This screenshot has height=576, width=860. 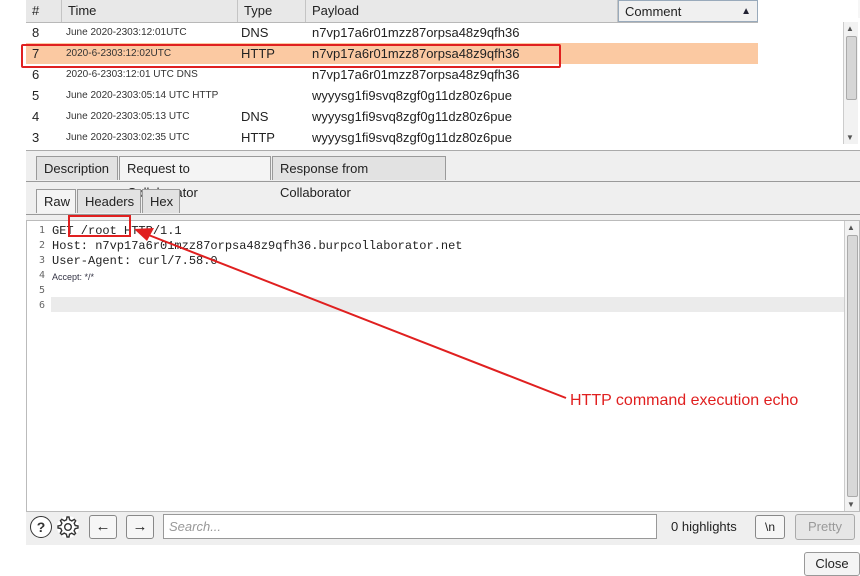 What do you see at coordinates (126, 32) in the screenshot?
I see `row-time: June 2020-2303:12:01UTC` at bounding box center [126, 32].